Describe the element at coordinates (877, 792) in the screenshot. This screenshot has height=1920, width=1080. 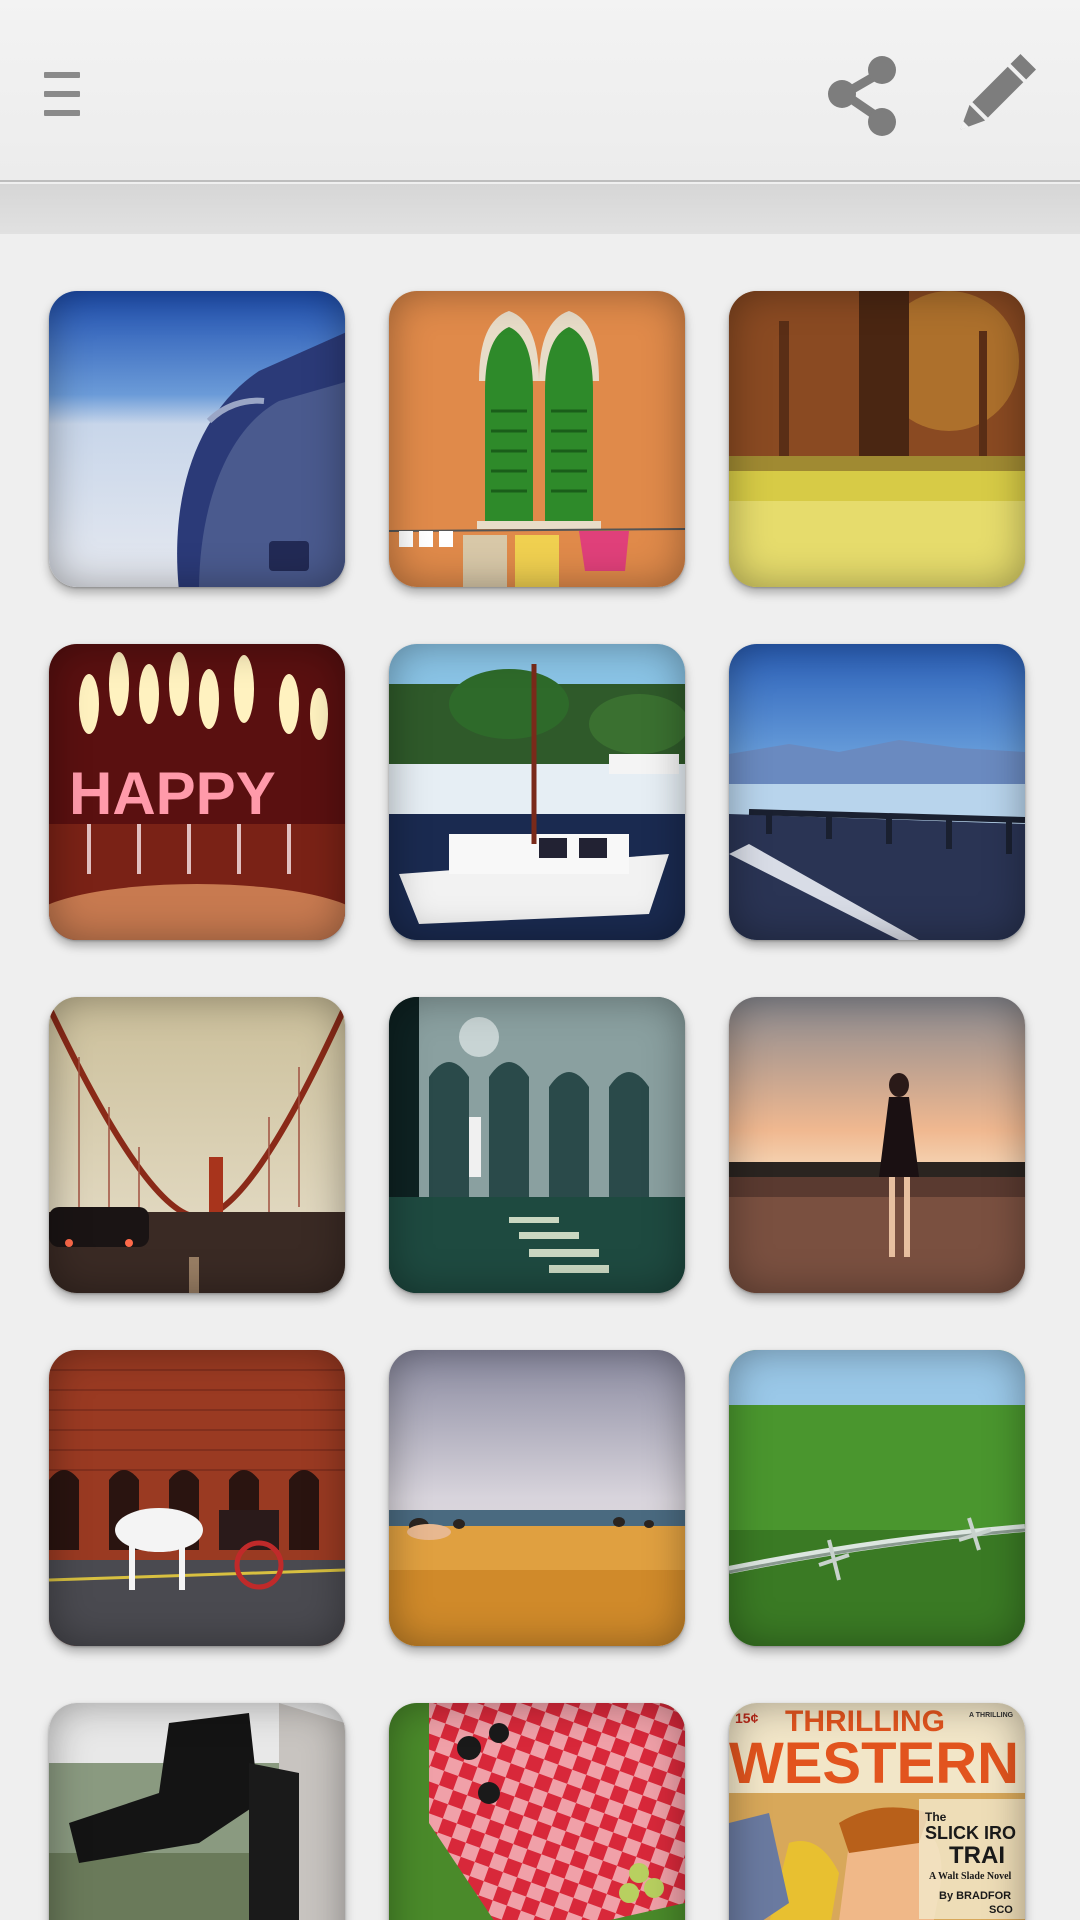
I see `photo-lake-road` at that location.